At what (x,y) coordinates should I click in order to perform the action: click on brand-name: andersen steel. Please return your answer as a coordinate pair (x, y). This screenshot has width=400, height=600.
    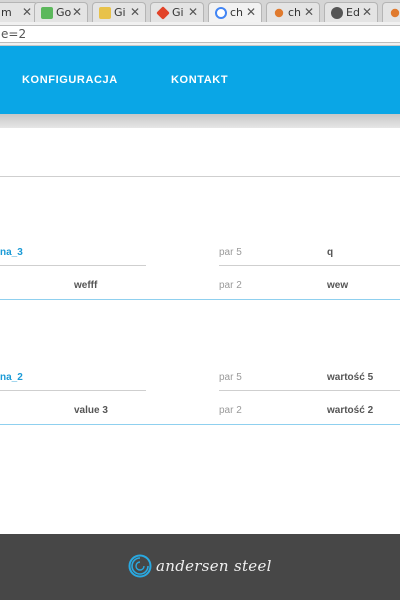
    Looking at the image, I should click on (214, 566).